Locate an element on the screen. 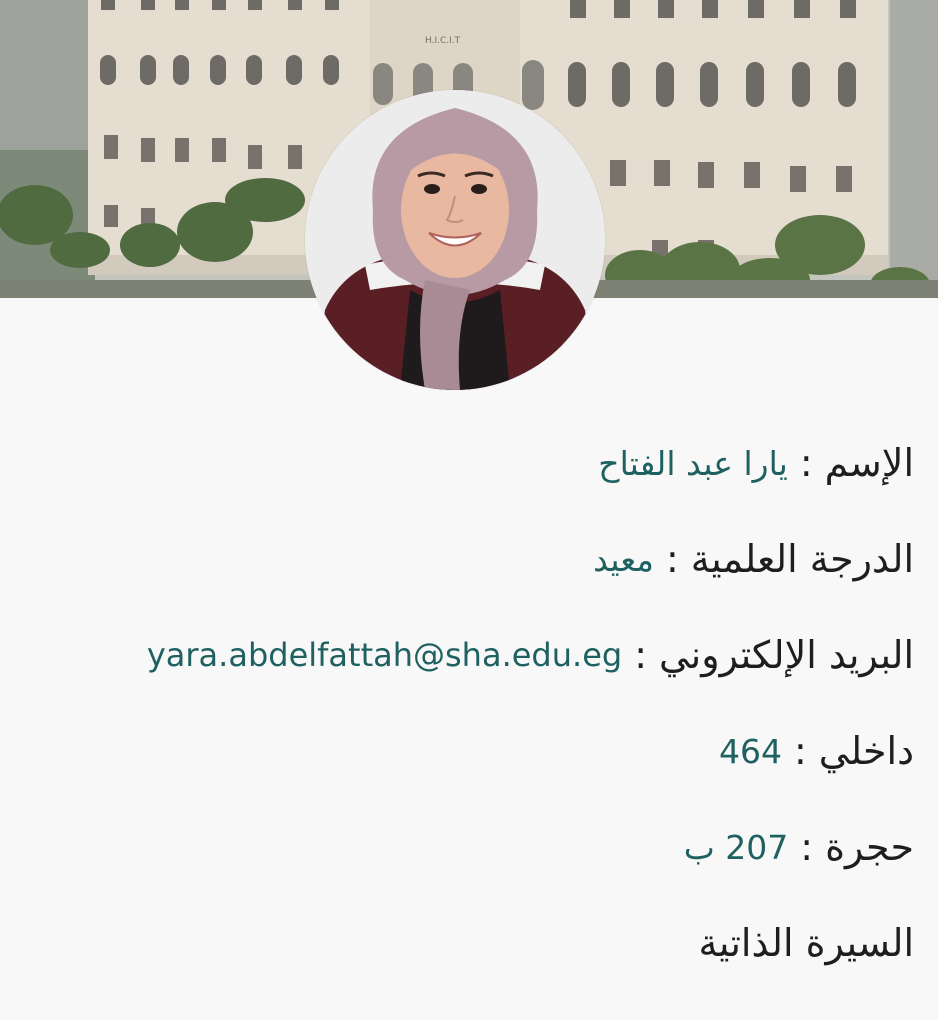 Image resolution: width=938 pixels, height=1020 pixels. email-label: البريد الإلكتروني is located at coordinates (786, 655).